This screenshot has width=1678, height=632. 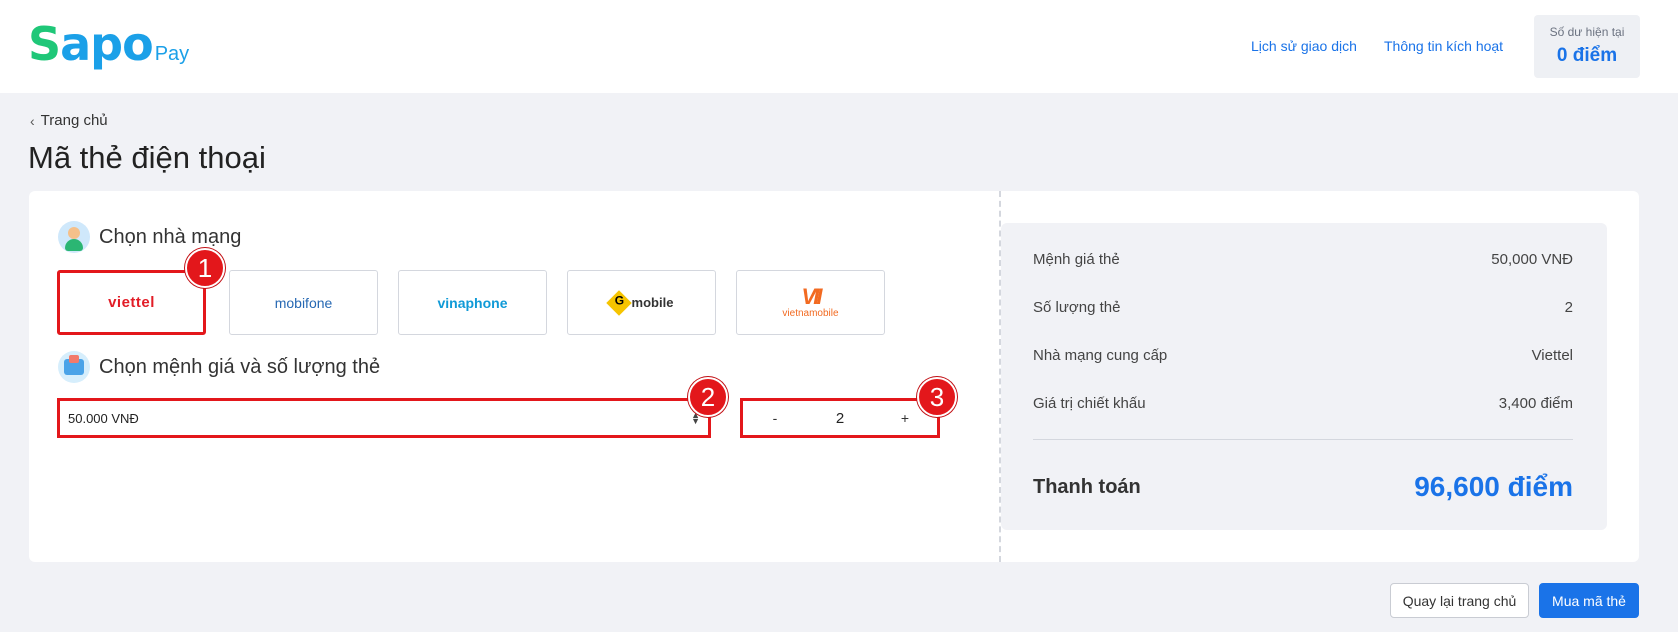 I want to click on vietnamobile-mark-icon: VII, so click(x=812, y=296).